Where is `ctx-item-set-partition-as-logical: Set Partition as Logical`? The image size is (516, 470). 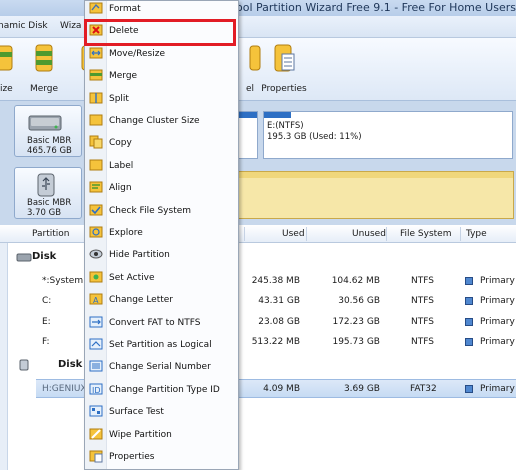 ctx-item-set-partition-as-logical: Set Partition as Logical is located at coordinates (161, 345).